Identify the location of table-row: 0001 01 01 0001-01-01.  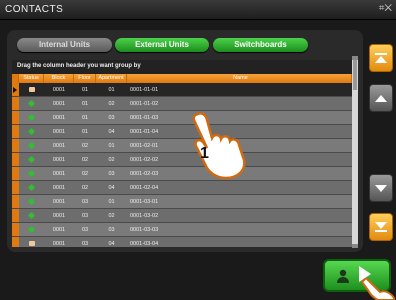
(184, 90).